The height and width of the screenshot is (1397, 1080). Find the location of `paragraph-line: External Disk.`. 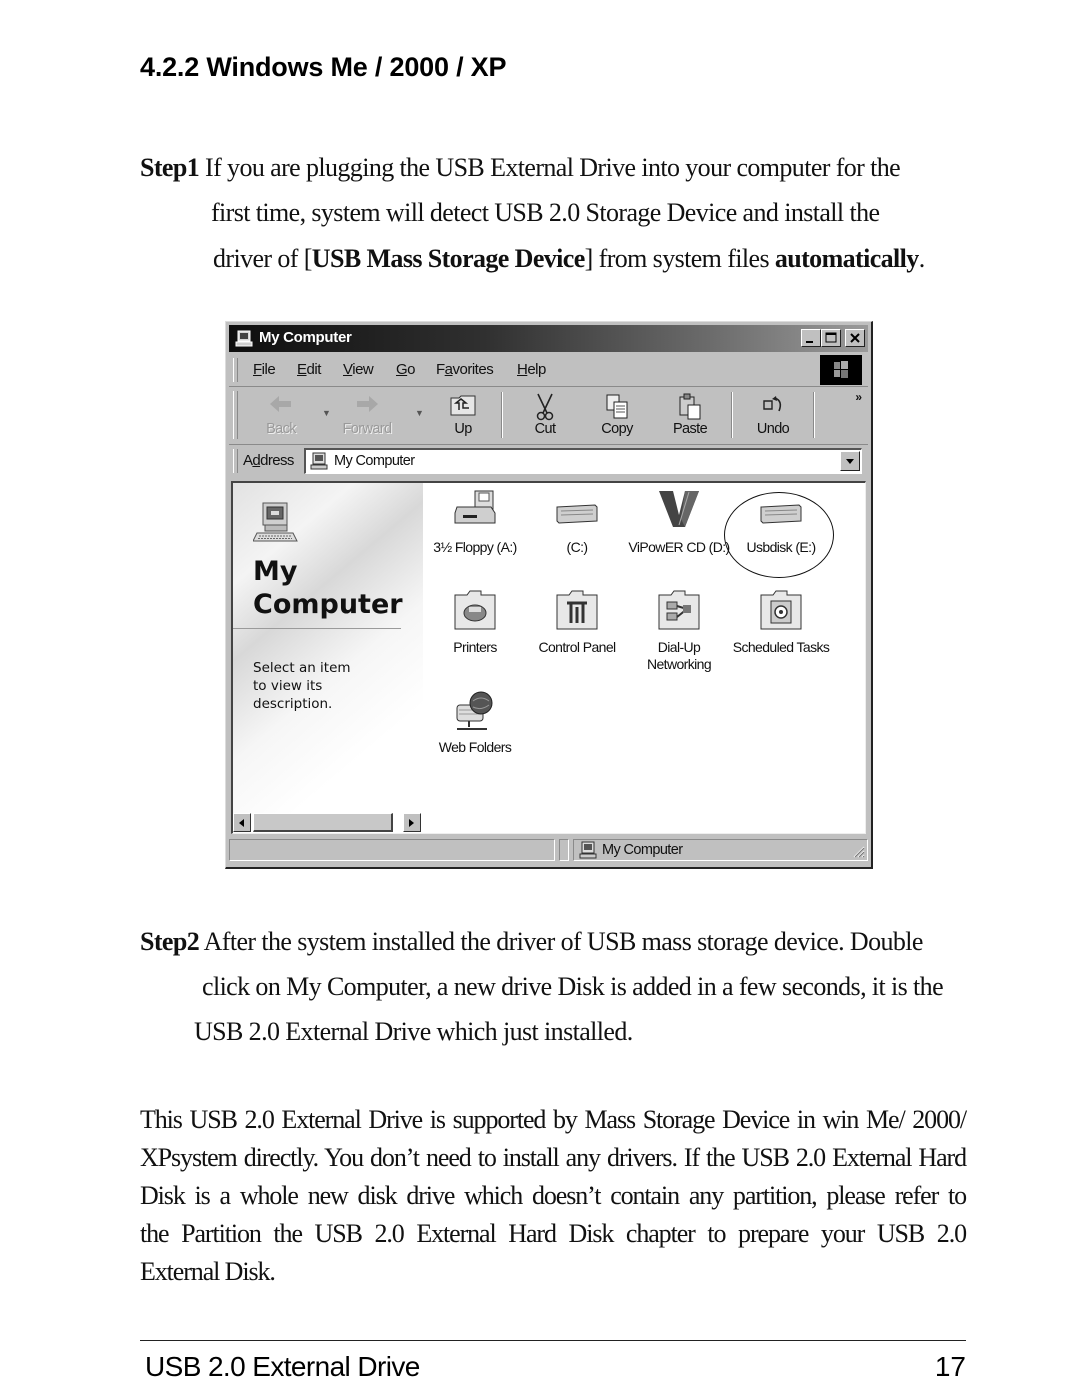

paragraph-line: External Disk. is located at coordinates (208, 1271).